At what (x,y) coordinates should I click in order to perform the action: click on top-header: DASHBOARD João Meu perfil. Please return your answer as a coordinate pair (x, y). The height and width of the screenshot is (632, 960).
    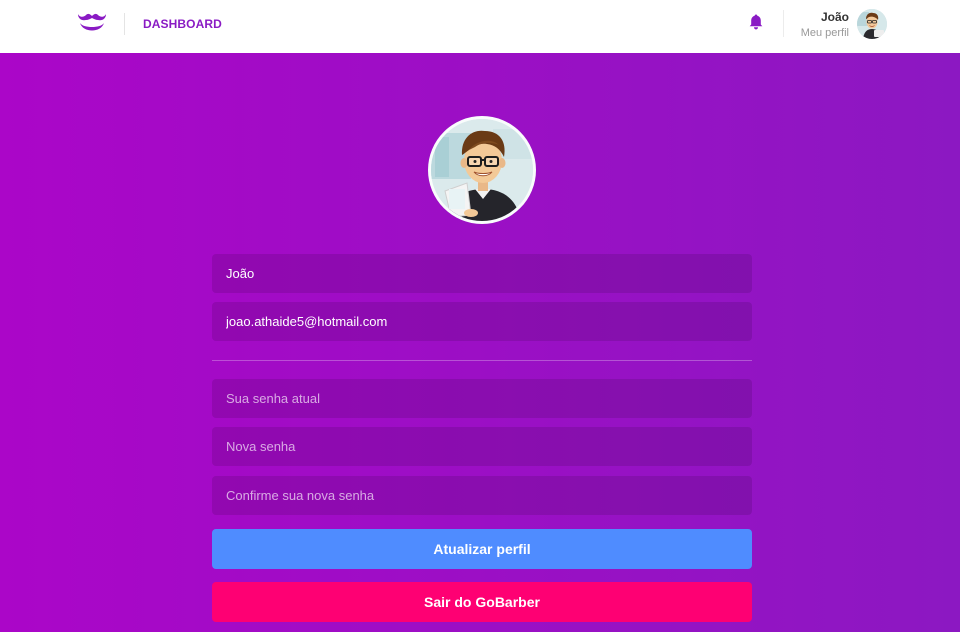
    Looking at the image, I should click on (480, 26).